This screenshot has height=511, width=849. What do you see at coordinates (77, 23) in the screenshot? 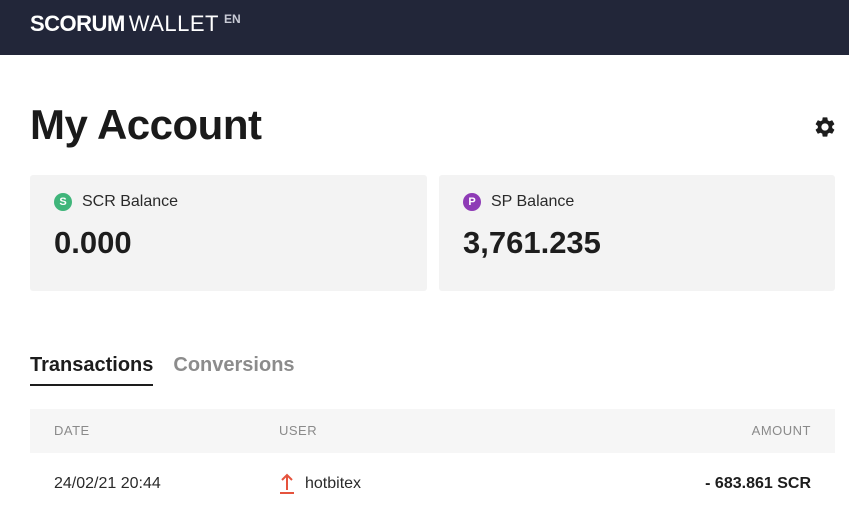
I see `logo-brand: SCORUM` at bounding box center [77, 23].